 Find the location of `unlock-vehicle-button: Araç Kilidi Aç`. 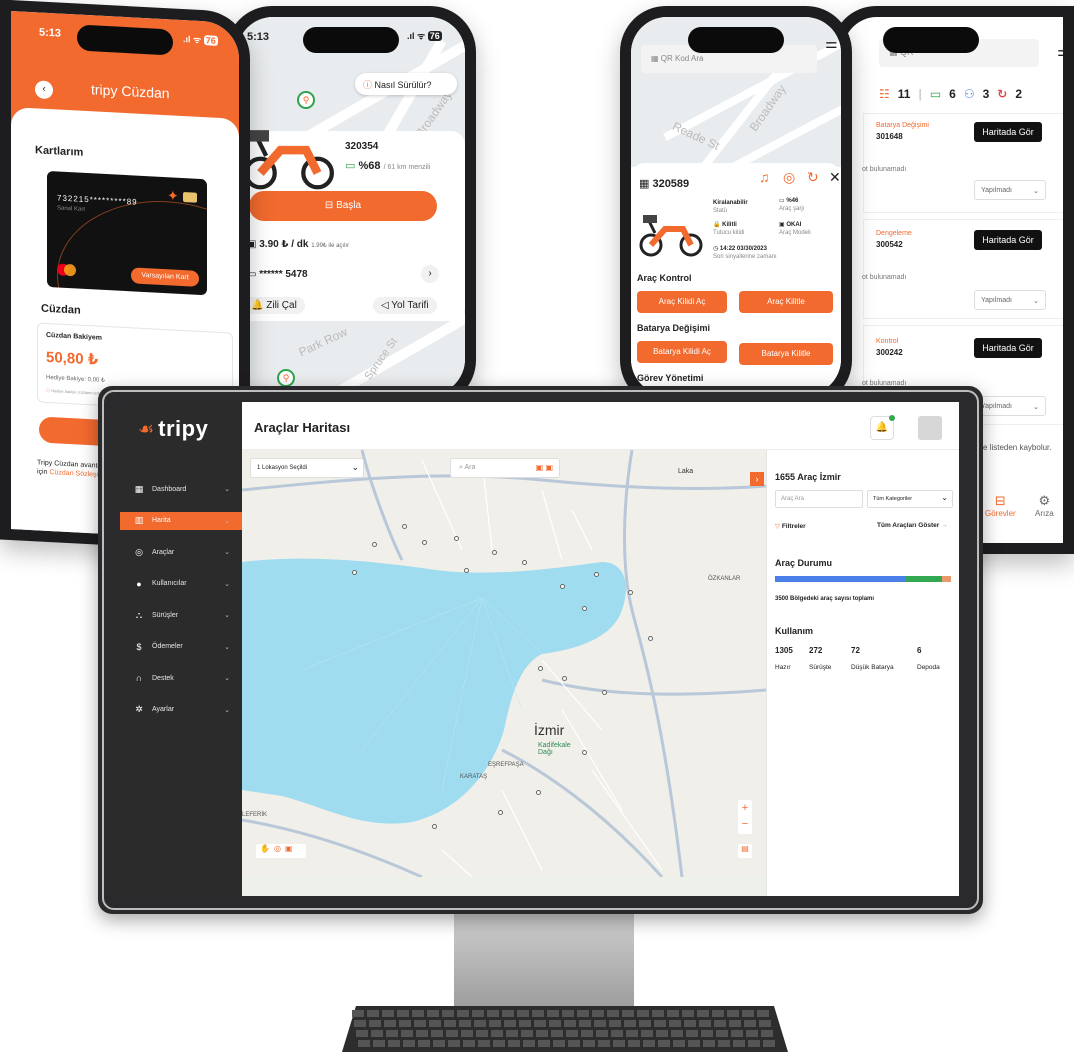

unlock-vehicle-button: Araç Kilidi Aç is located at coordinates (682, 302).